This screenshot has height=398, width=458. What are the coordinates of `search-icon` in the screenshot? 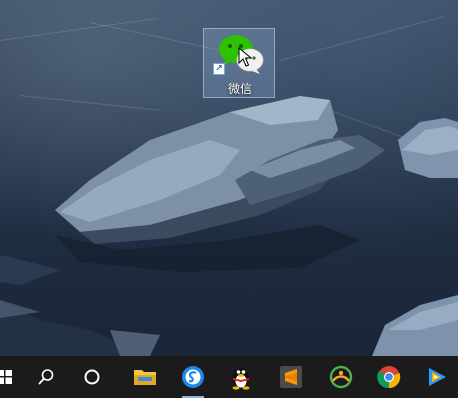 It's located at (46, 377).